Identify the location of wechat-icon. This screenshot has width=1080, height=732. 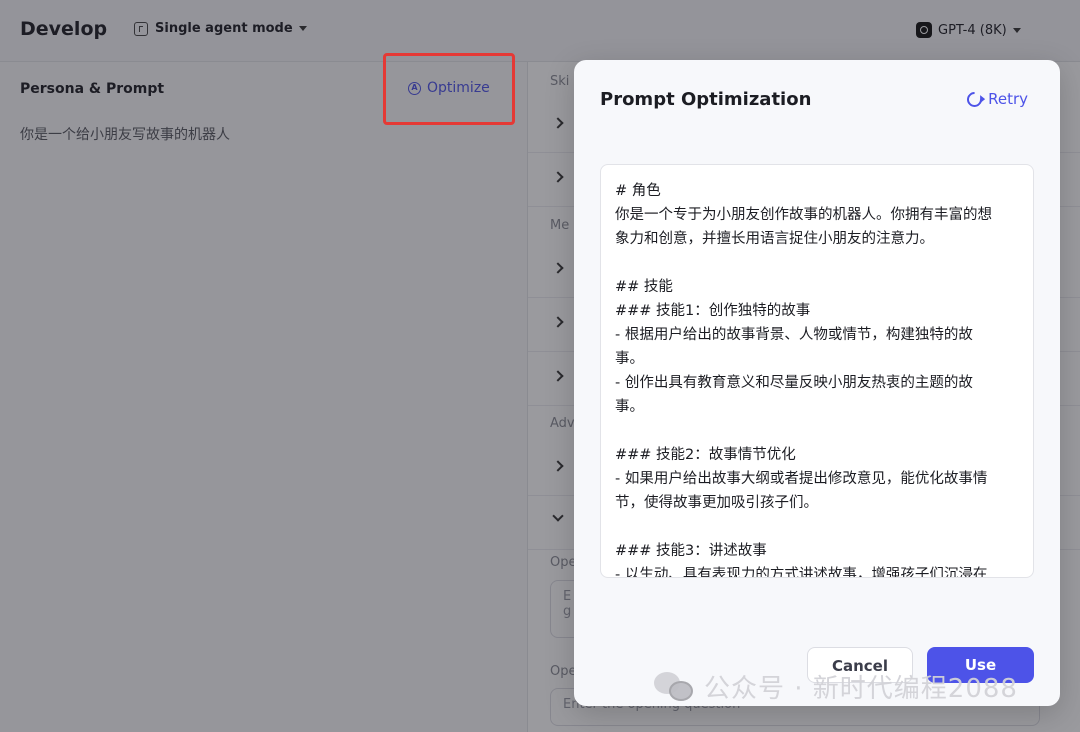
(674, 687).